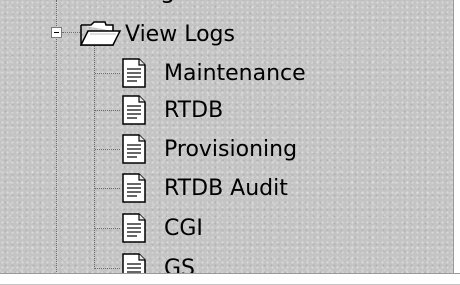 This screenshot has height=285, width=460. What do you see at coordinates (56, 142) in the screenshot?
I see `tree-guide-line-outer` at bounding box center [56, 142].